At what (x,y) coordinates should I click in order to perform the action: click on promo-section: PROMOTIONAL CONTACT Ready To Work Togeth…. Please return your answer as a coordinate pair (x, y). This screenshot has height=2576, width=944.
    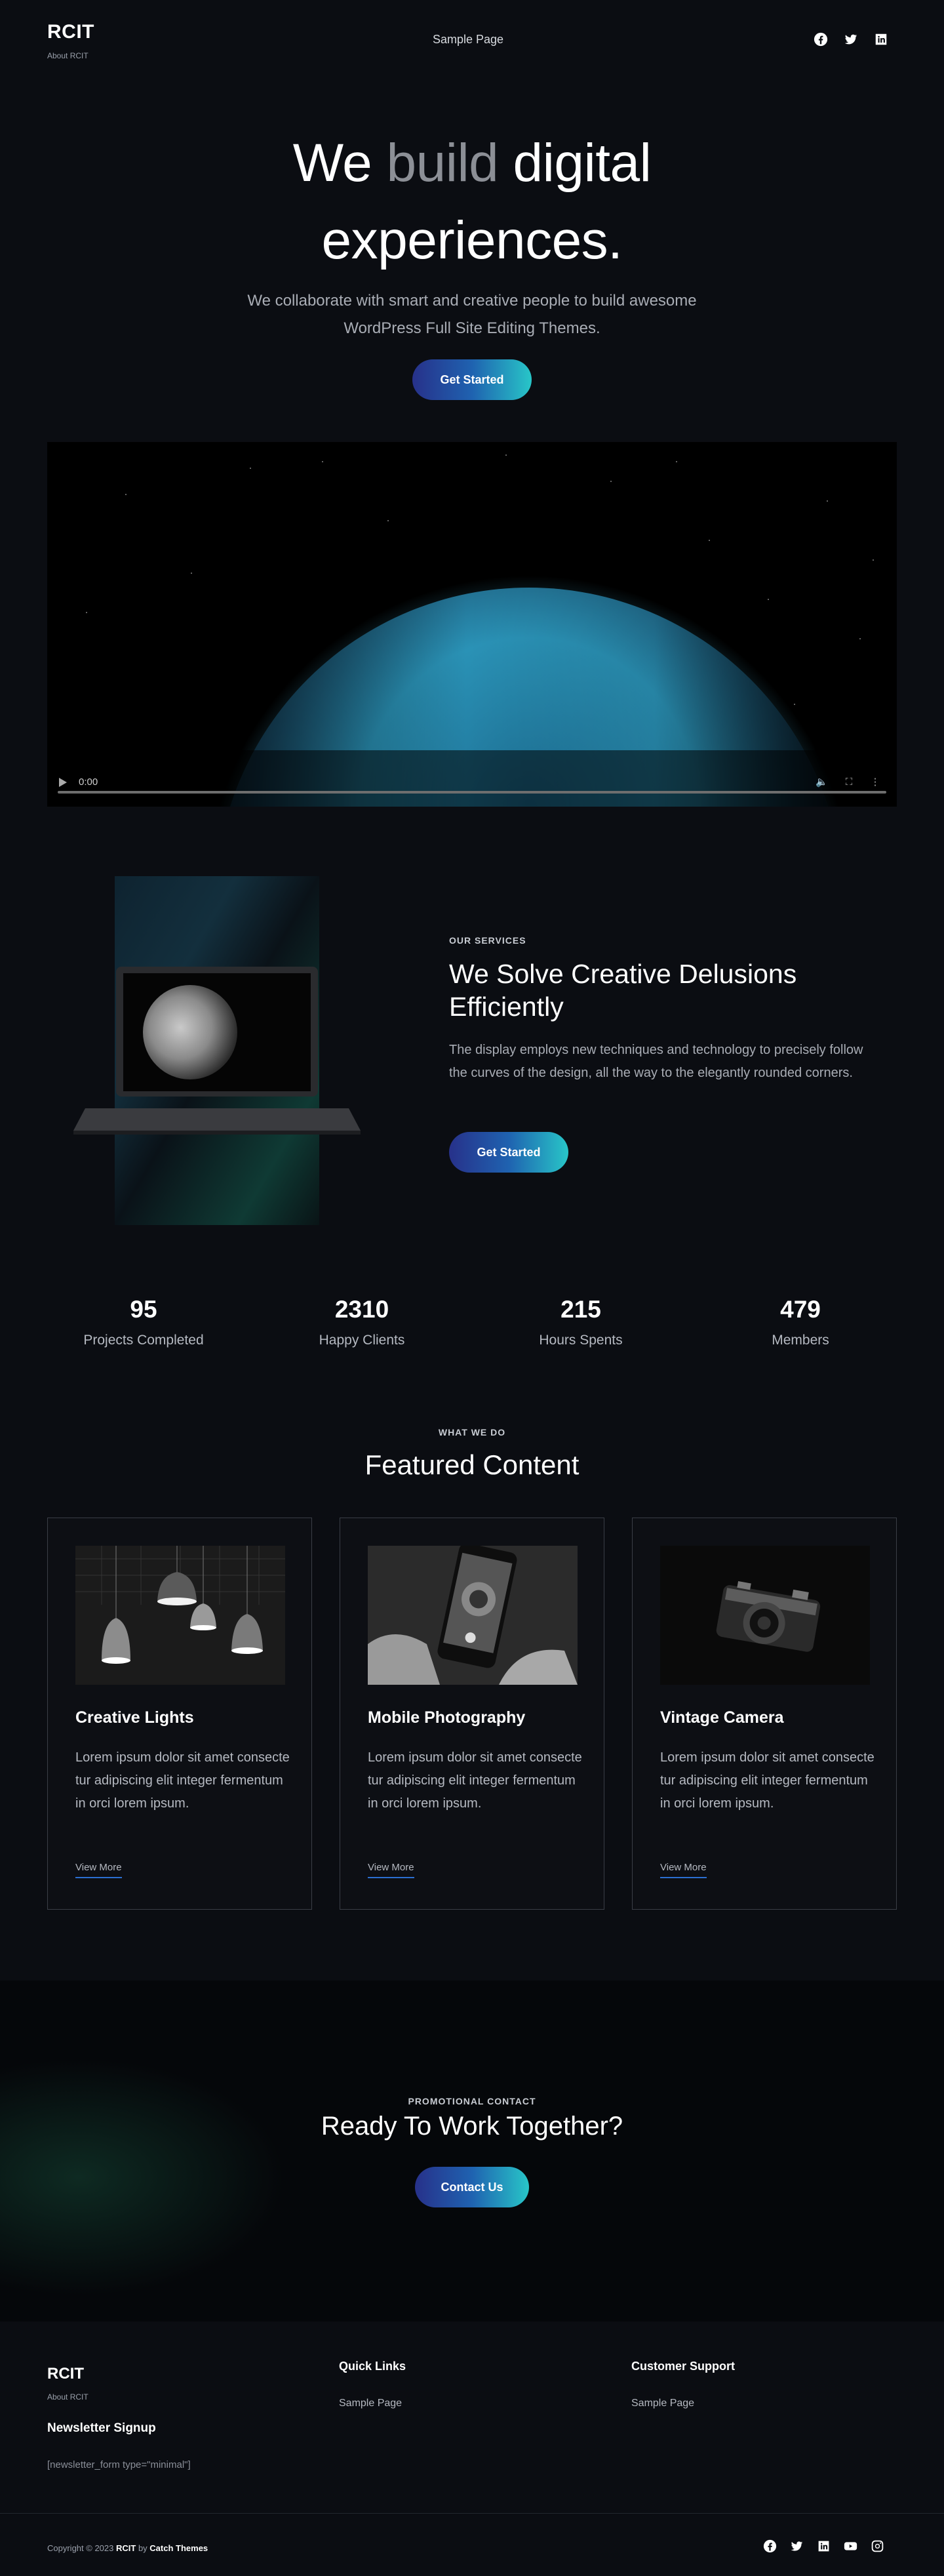
    Looking at the image, I should click on (472, 2151).